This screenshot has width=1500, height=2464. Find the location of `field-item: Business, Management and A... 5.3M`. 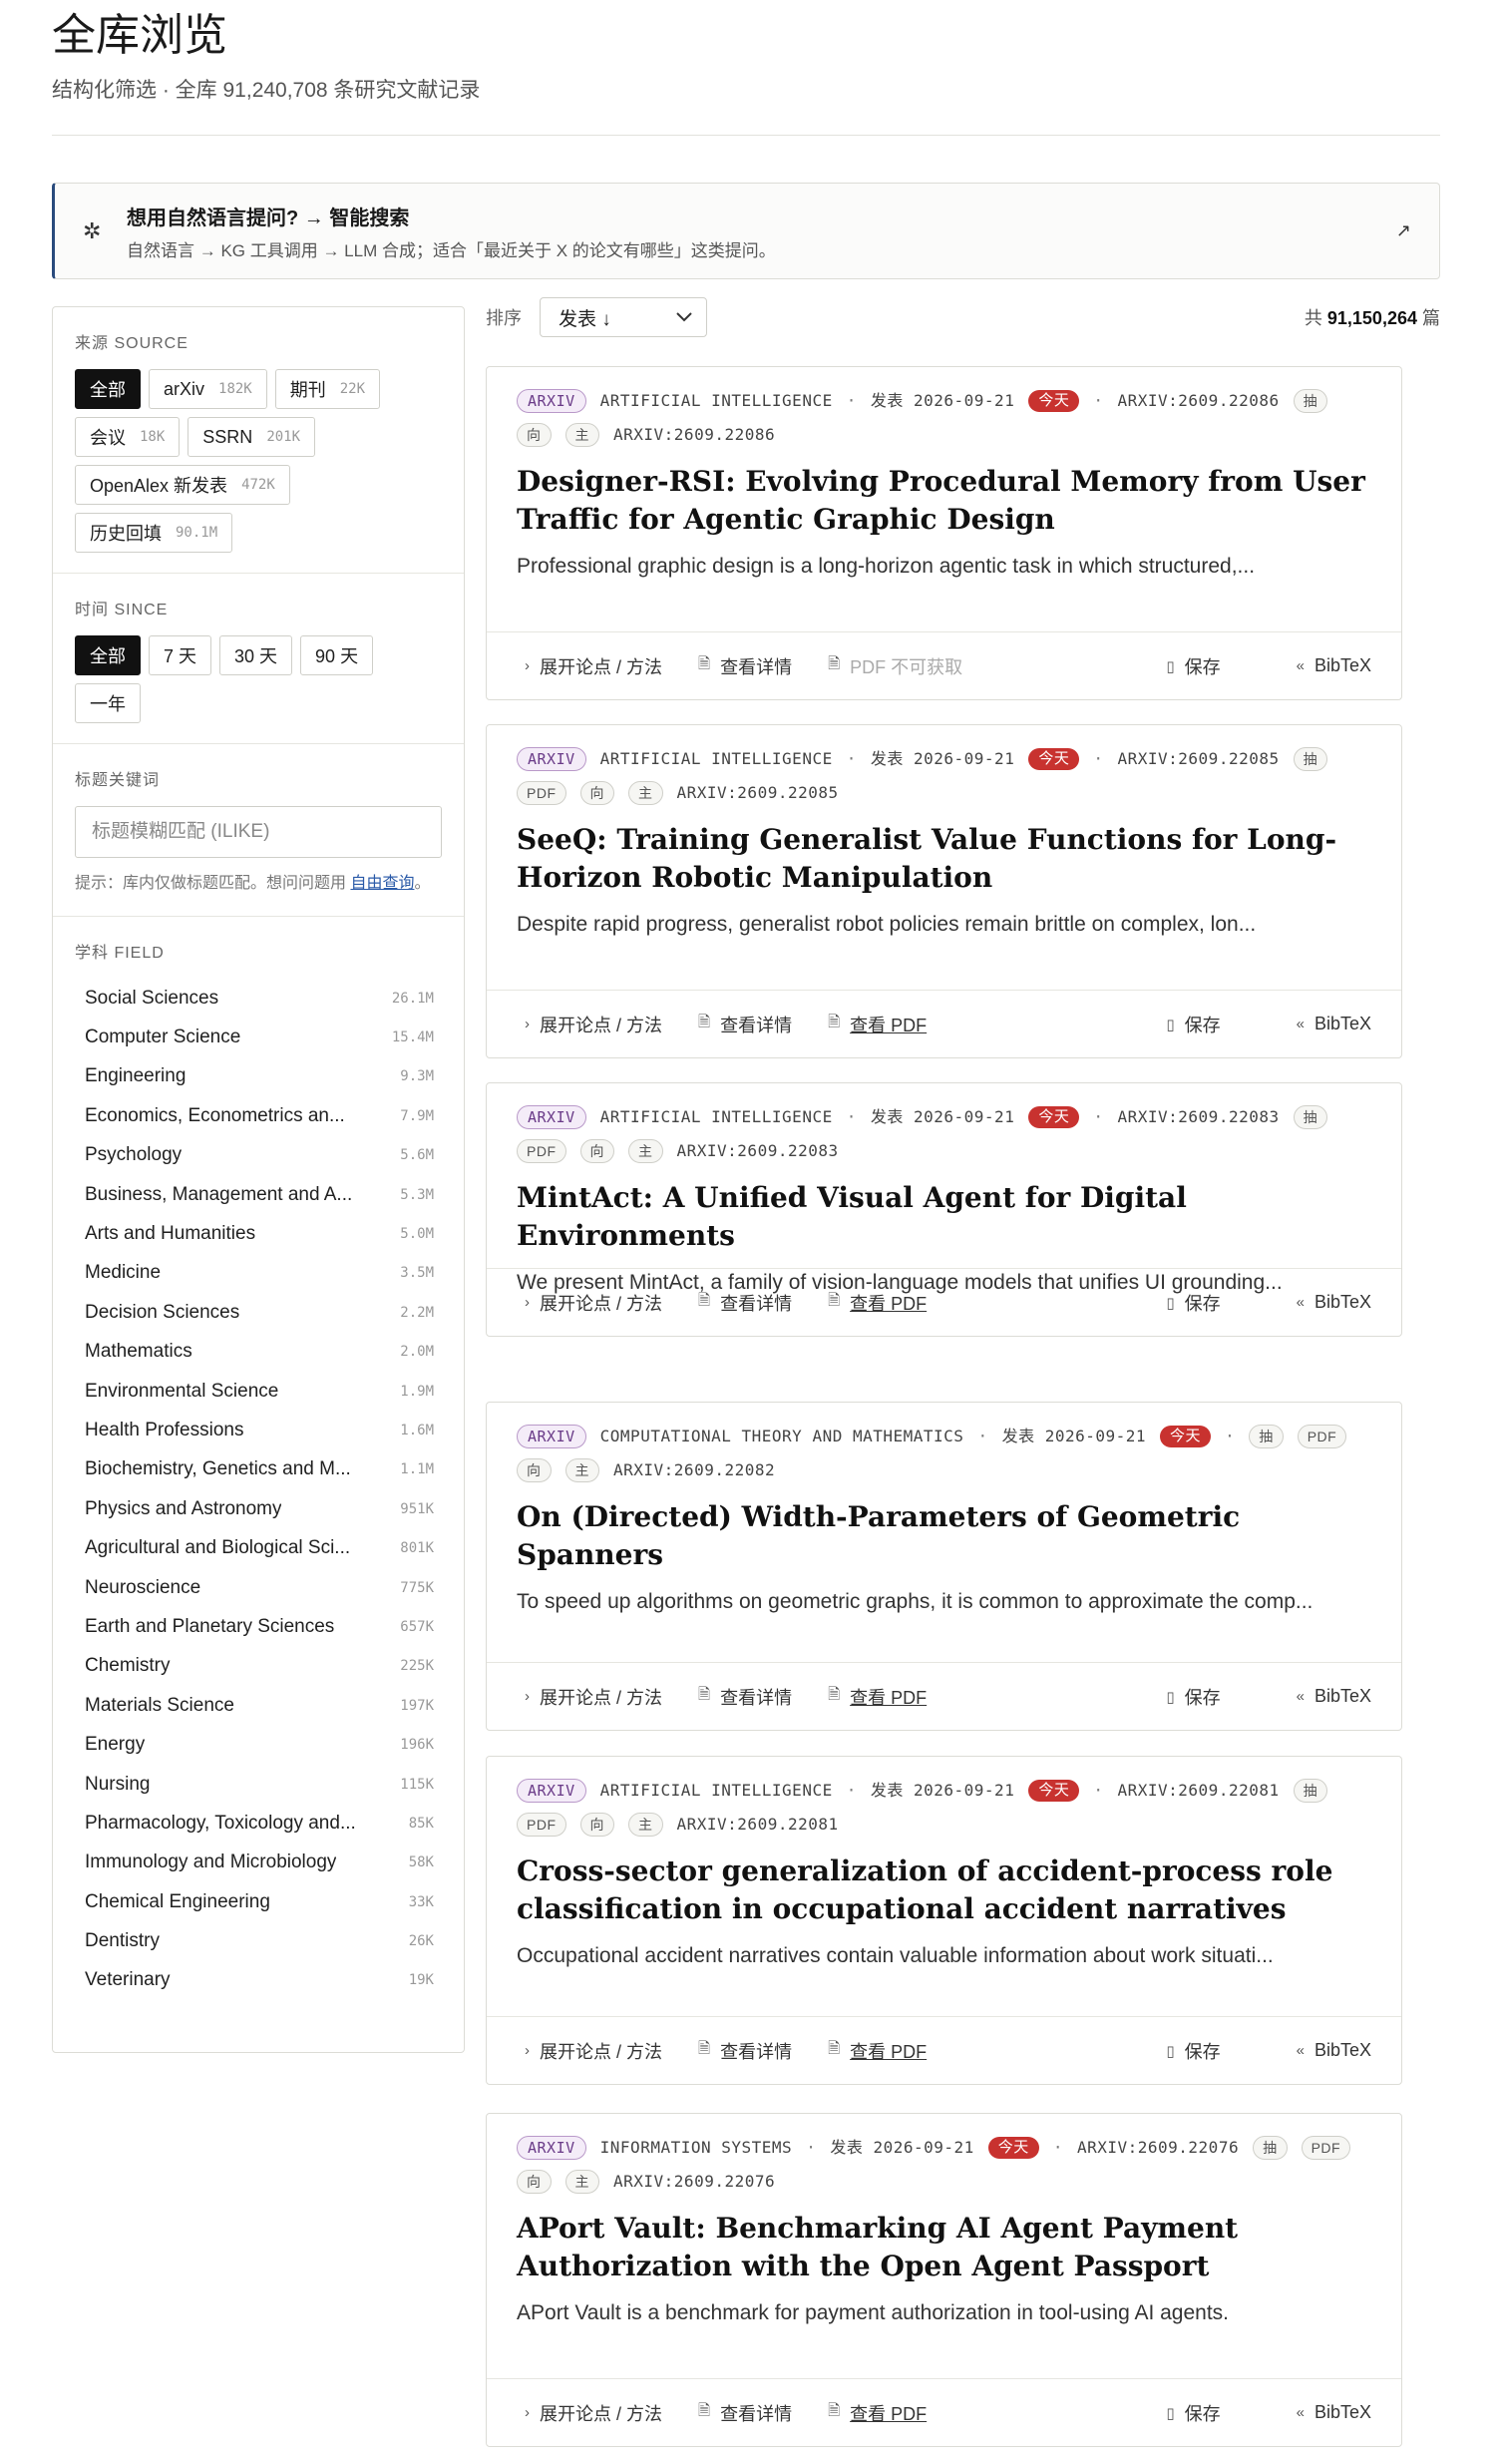

field-item: Business, Management and A... 5.3M is located at coordinates (258, 1194).